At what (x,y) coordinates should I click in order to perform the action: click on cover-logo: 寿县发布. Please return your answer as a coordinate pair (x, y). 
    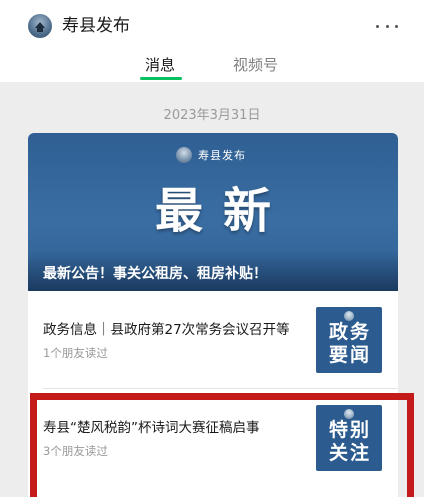
    Looking at the image, I should click on (211, 155).